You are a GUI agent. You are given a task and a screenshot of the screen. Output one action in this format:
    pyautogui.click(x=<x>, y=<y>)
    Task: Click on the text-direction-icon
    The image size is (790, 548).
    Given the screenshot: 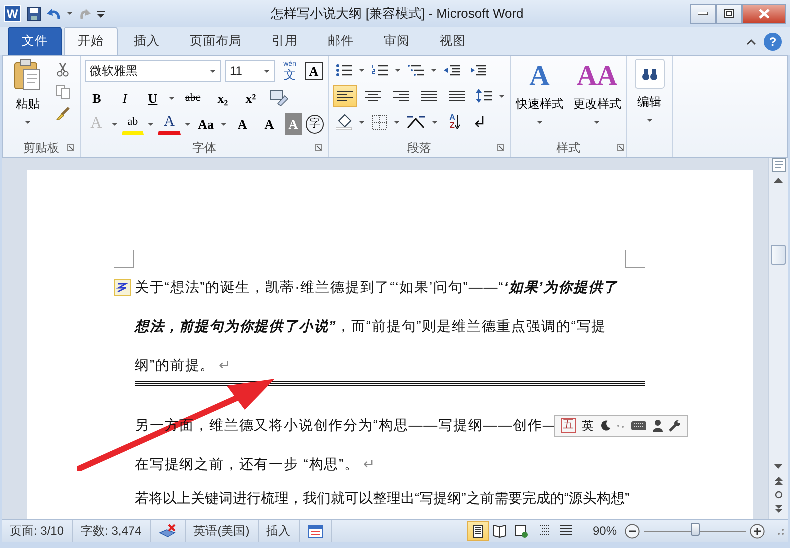 What is the action you would take?
    pyautogui.click(x=416, y=122)
    